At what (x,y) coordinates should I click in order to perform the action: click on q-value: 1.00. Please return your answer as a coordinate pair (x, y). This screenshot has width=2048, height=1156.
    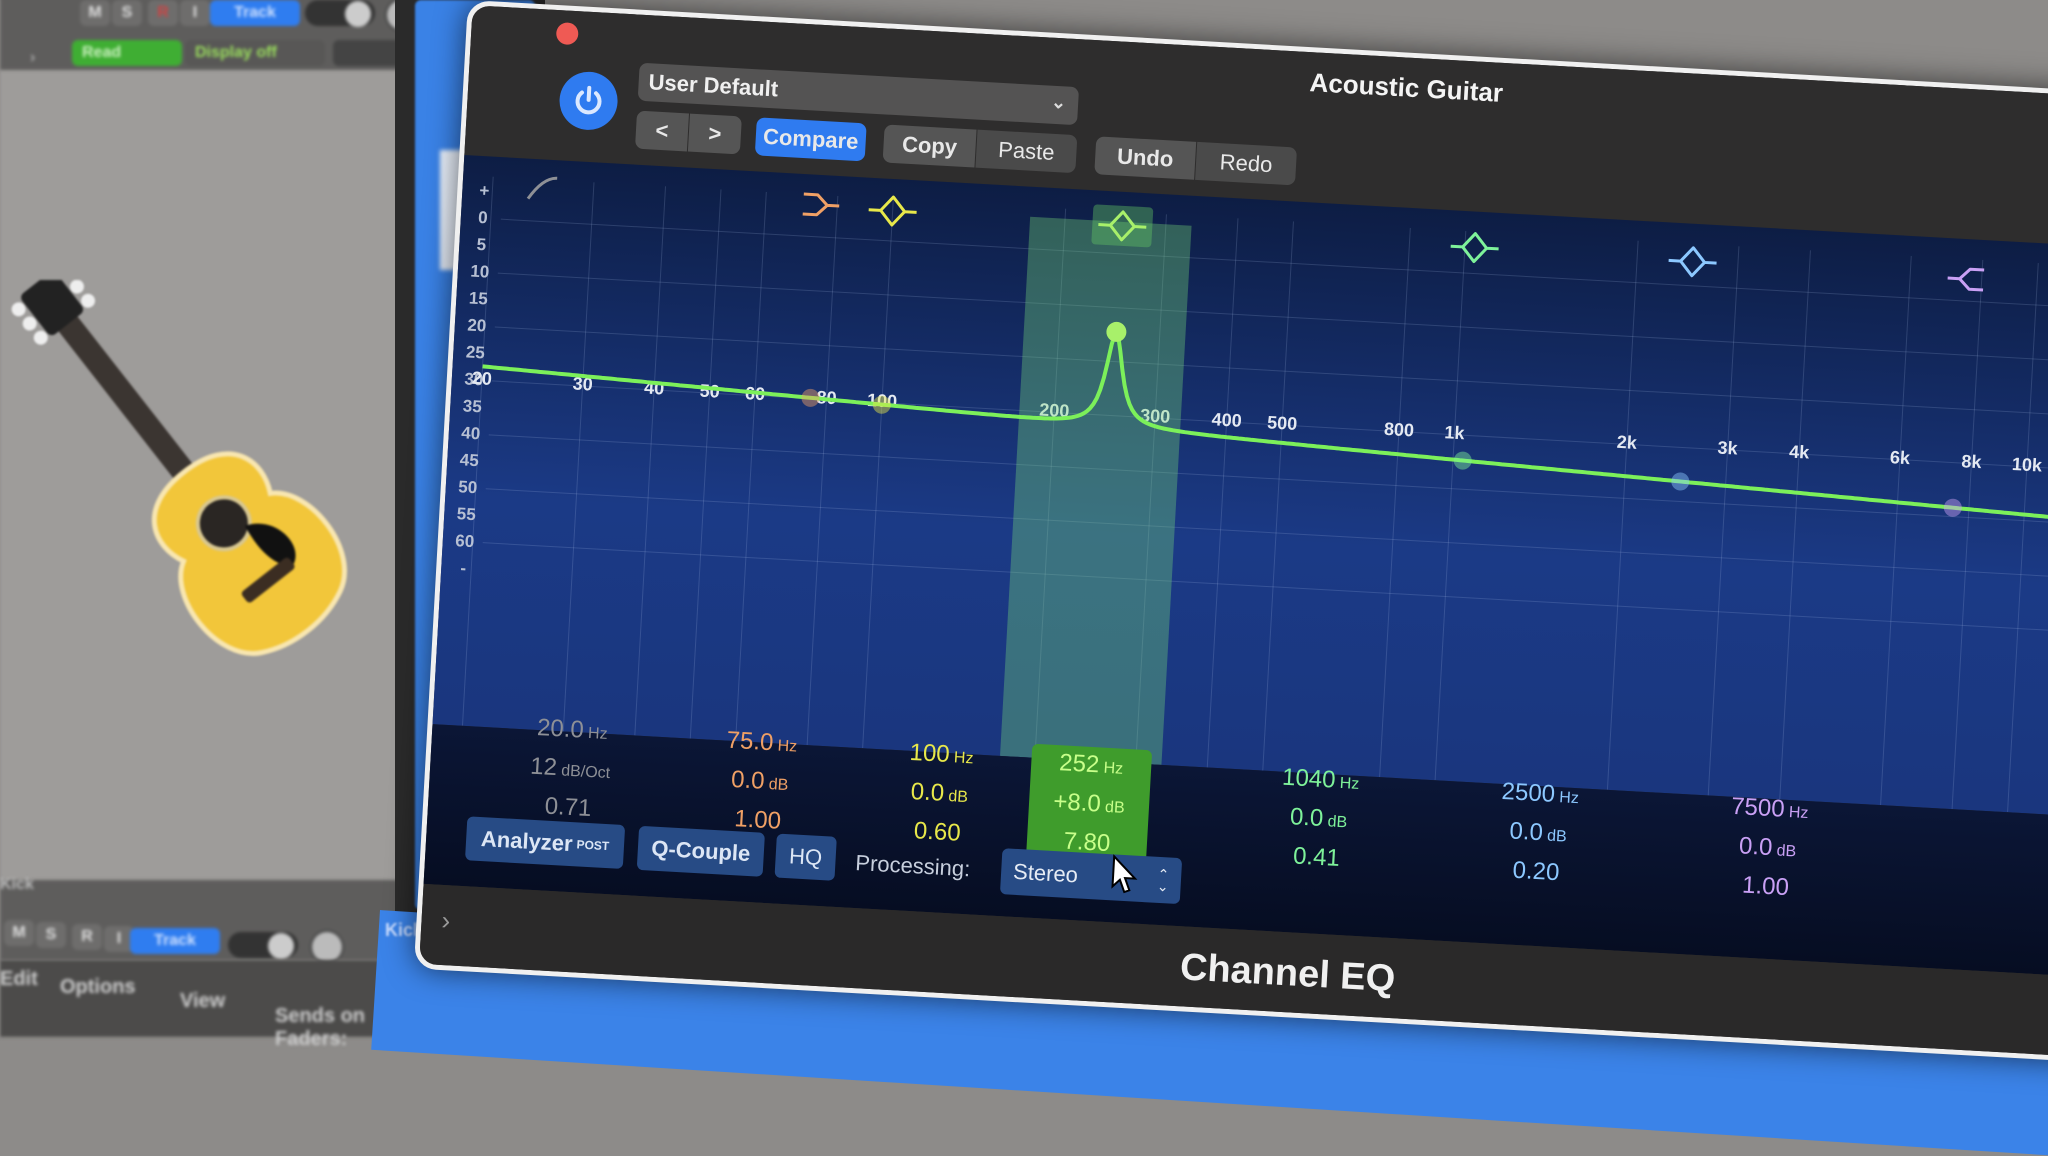
    Looking at the image, I should click on (1766, 886).